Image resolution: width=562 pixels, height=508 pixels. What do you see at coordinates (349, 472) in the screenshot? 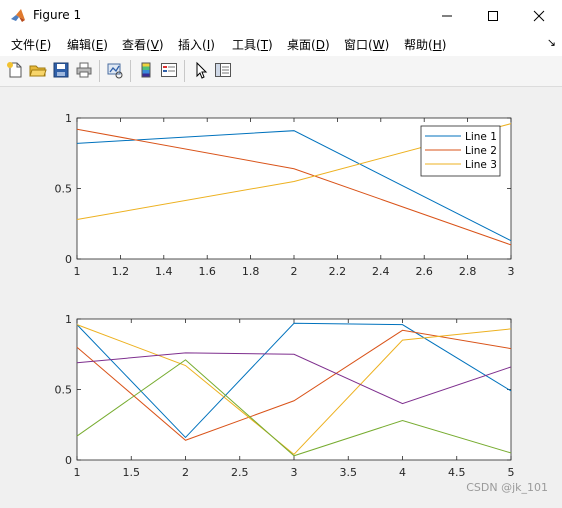
I see `x-tick-label: 3.5` at bounding box center [349, 472].